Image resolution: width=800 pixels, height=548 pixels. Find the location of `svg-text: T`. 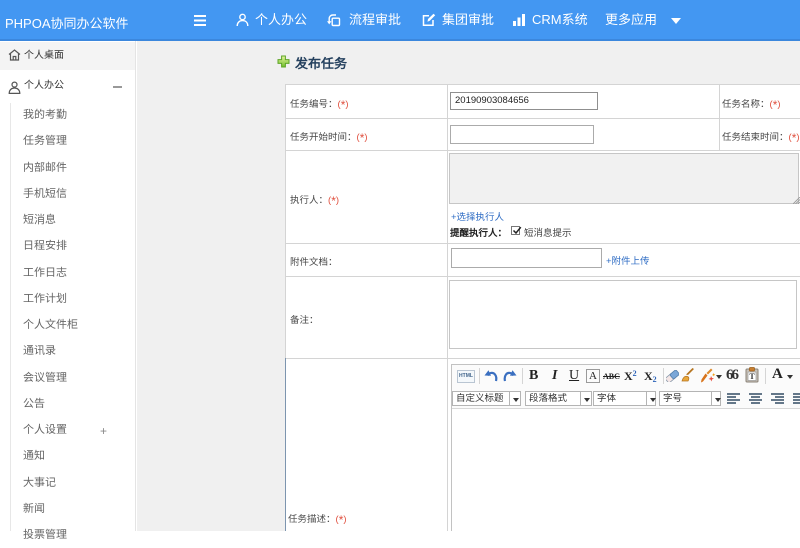

svg-text: T is located at coordinates (752, 376).